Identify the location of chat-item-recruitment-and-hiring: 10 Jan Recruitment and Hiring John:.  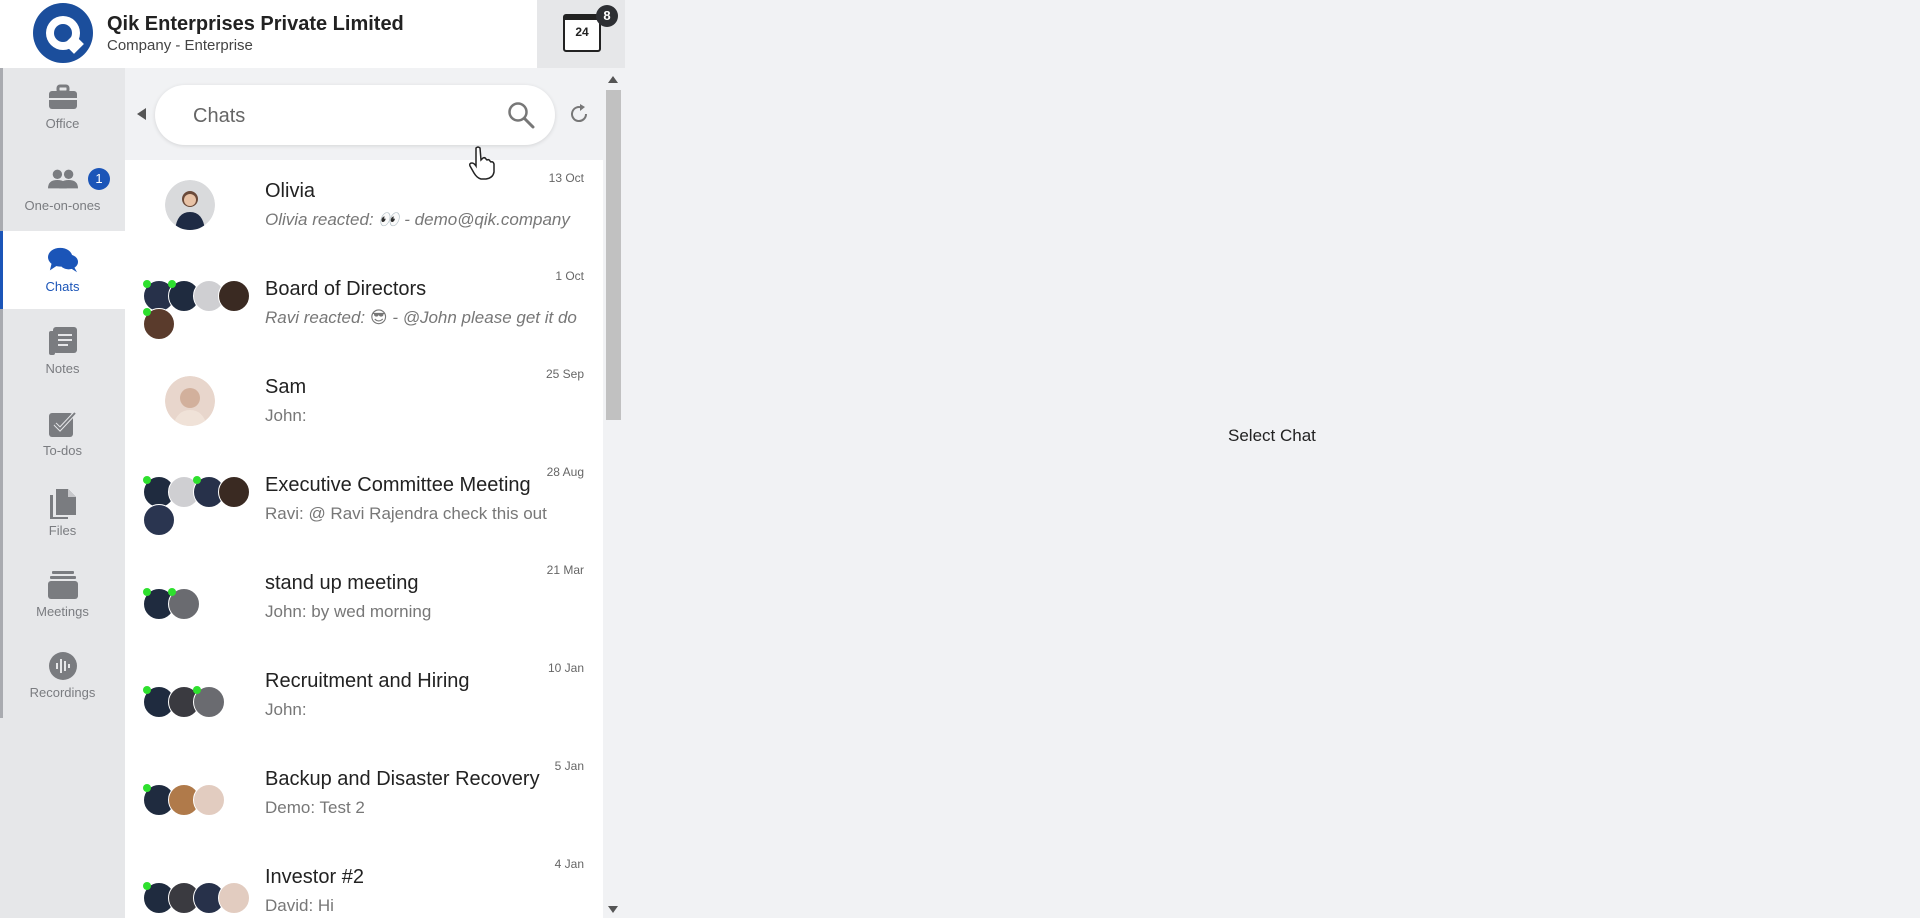
(364, 699).